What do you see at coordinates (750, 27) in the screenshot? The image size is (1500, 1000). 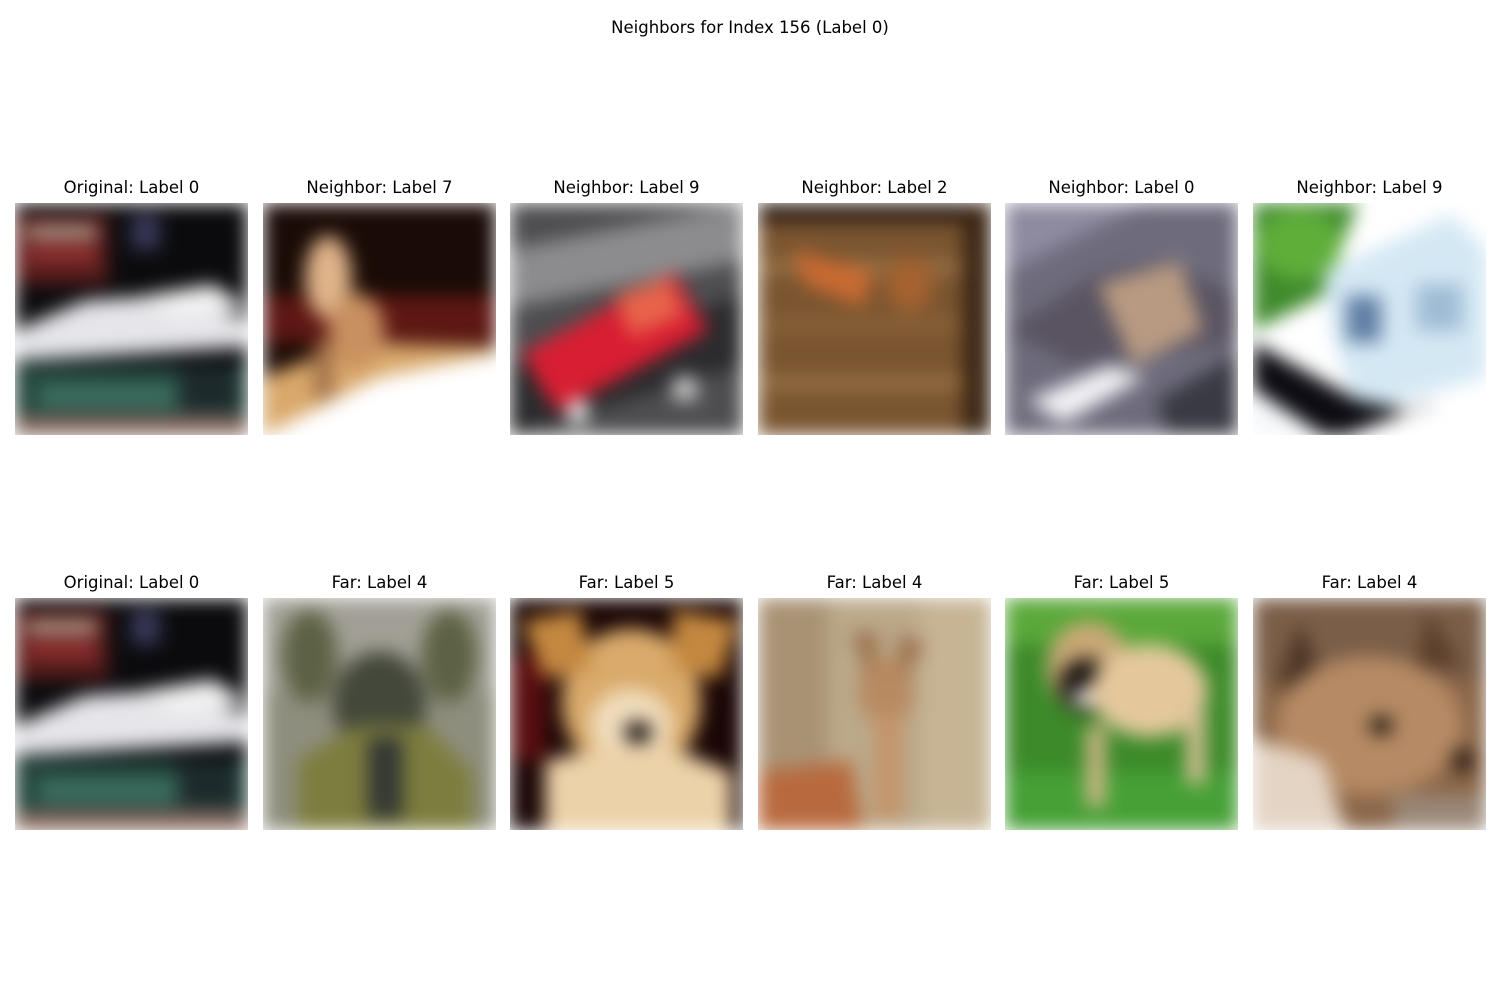 I see `figure-title: Neighbors for Index 156 (Label 0)` at bounding box center [750, 27].